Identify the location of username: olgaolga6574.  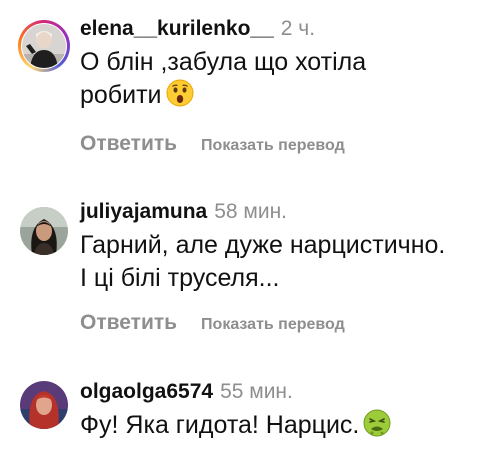
(146, 392).